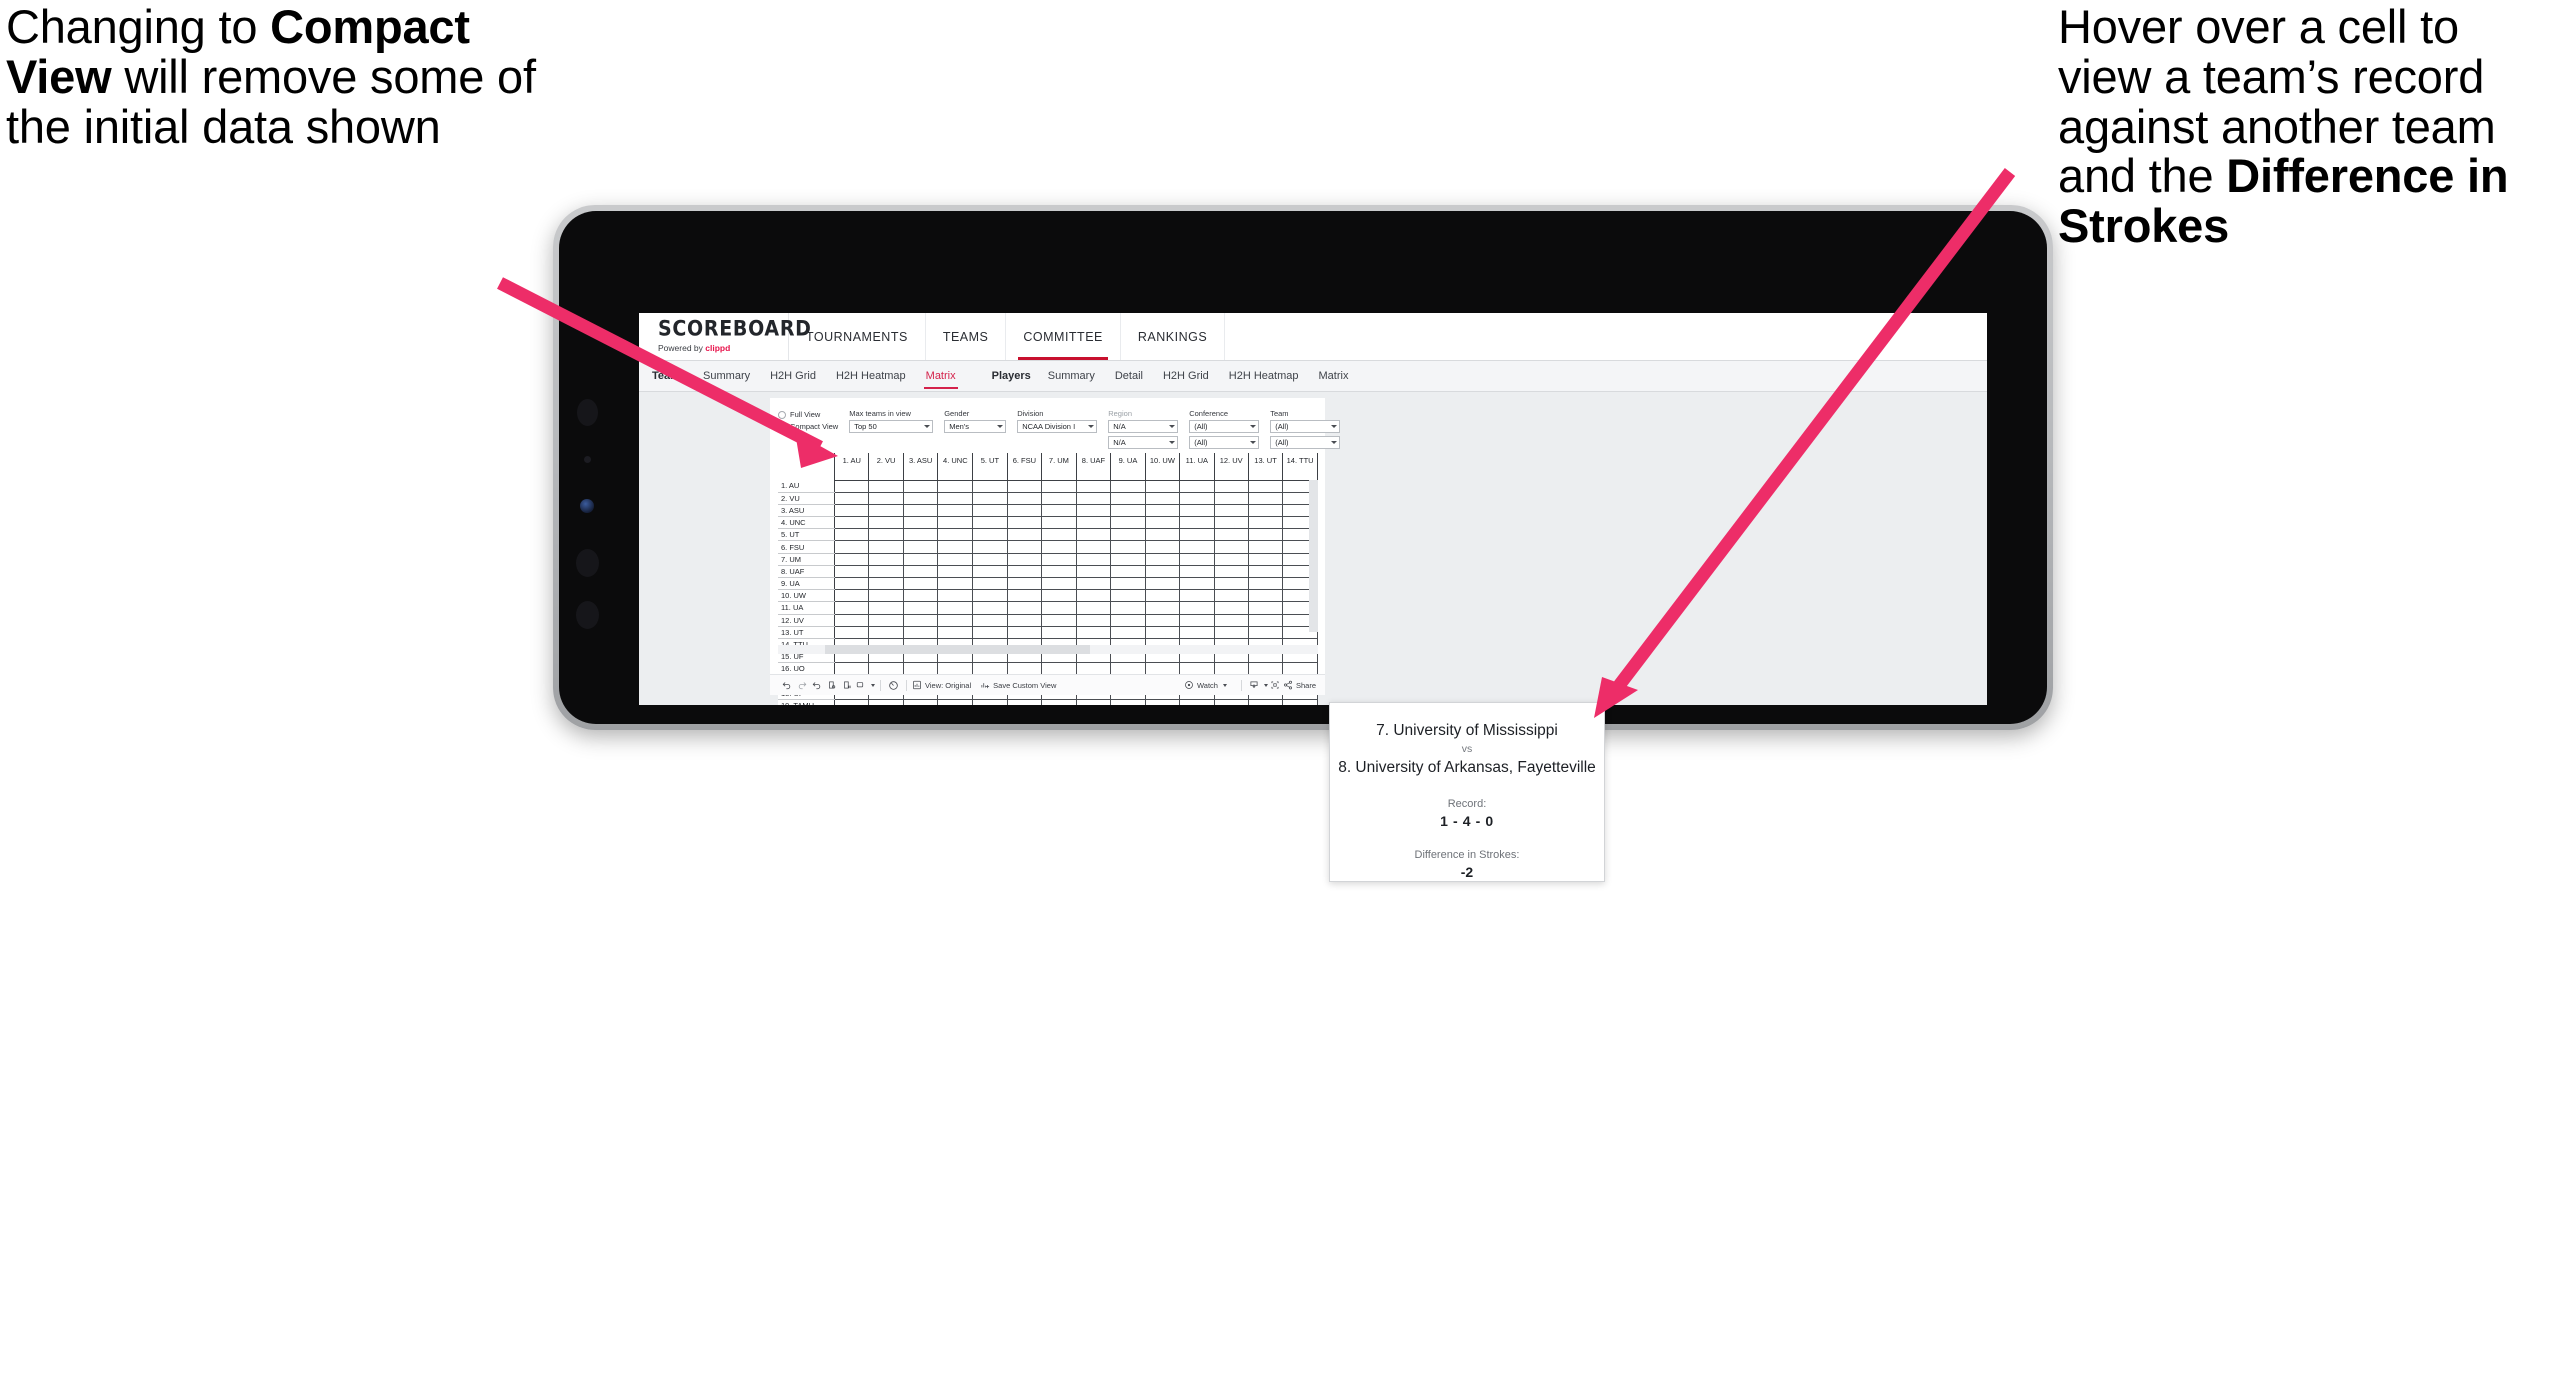 This screenshot has height=1380, width=2565. What do you see at coordinates (966, 336) in the screenshot?
I see `nav-tab-teams: TEAMS` at bounding box center [966, 336].